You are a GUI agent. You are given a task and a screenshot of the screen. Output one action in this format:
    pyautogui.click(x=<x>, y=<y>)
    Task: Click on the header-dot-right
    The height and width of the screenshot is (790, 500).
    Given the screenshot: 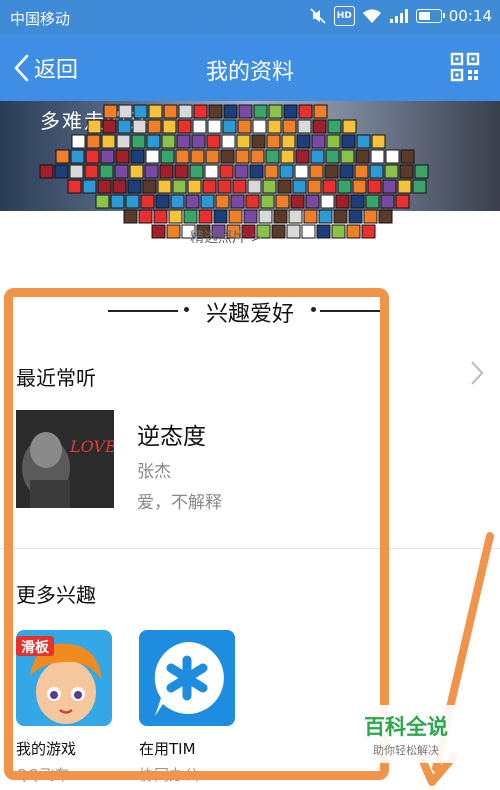 What is the action you would take?
    pyautogui.click(x=313, y=309)
    